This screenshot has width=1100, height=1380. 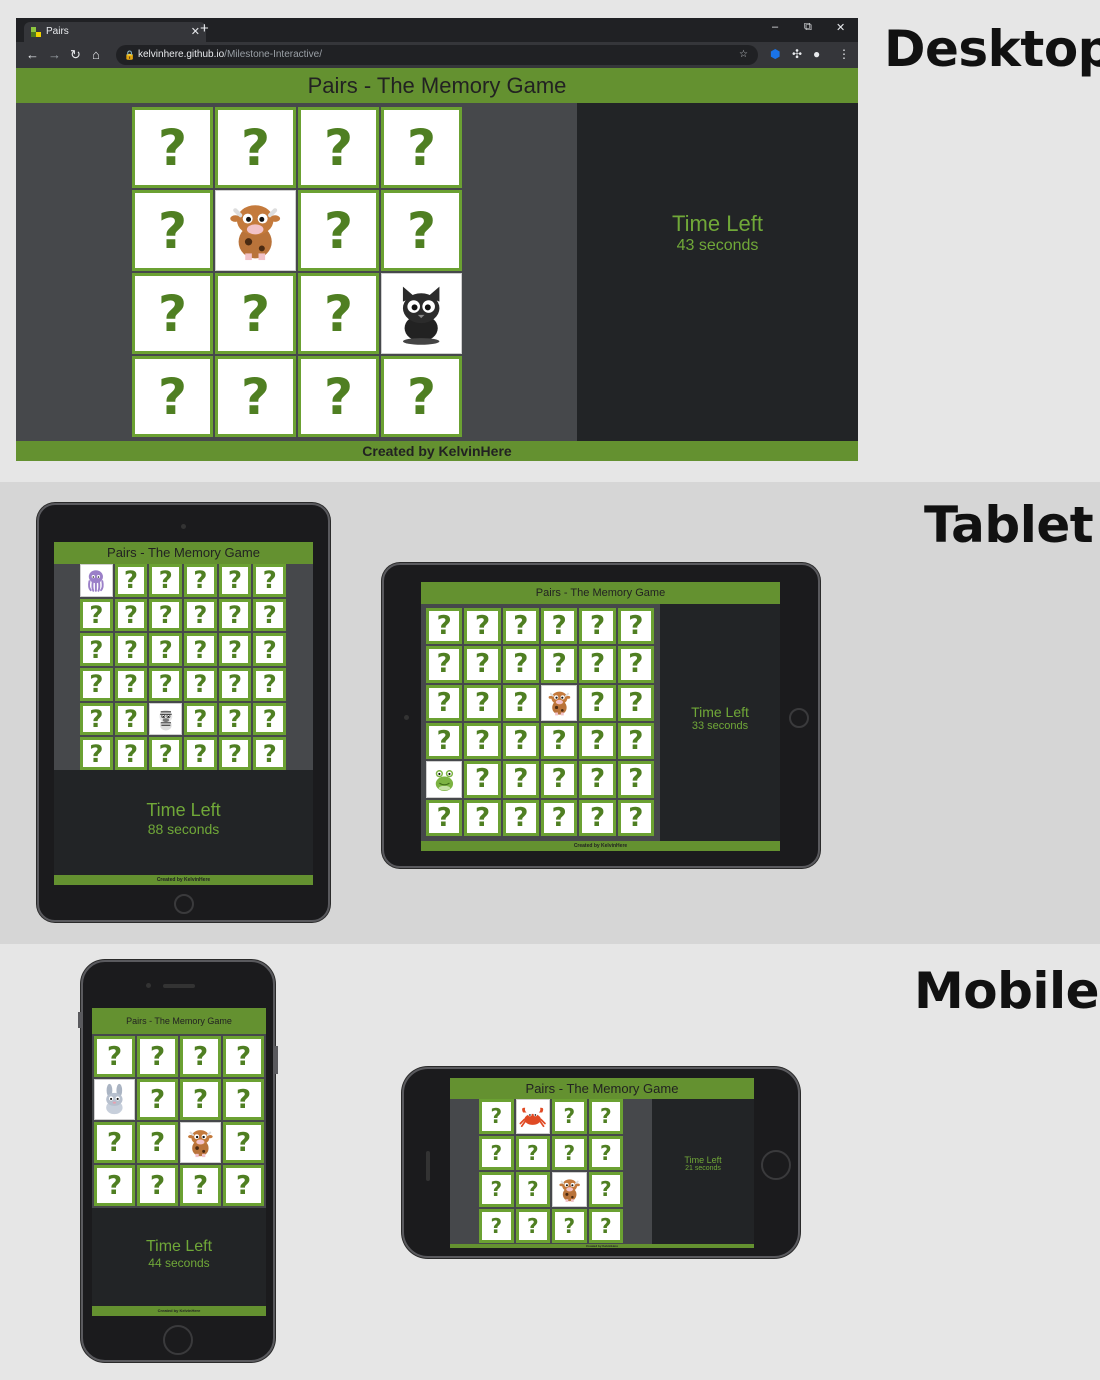 I want to click on browser-tab: Pairs ✕, so click(x=115, y=32).